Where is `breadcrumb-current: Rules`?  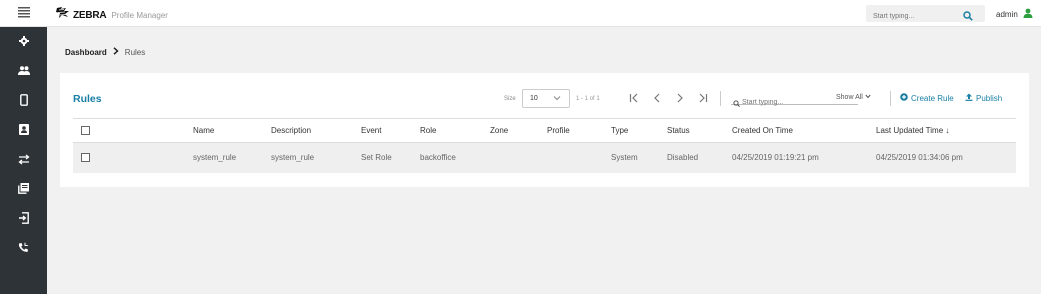 breadcrumb-current: Rules is located at coordinates (135, 52).